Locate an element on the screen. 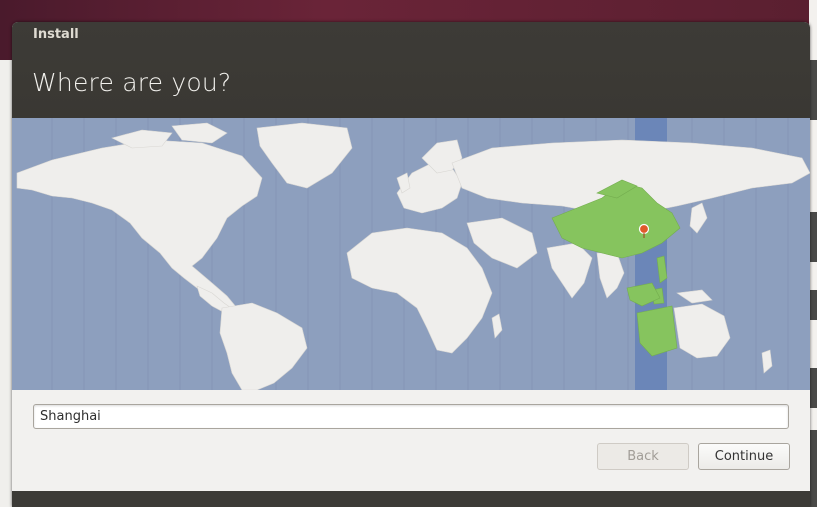 The width and height of the screenshot is (817, 507). page-heading: Where are you? is located at coordinates (132, 82).